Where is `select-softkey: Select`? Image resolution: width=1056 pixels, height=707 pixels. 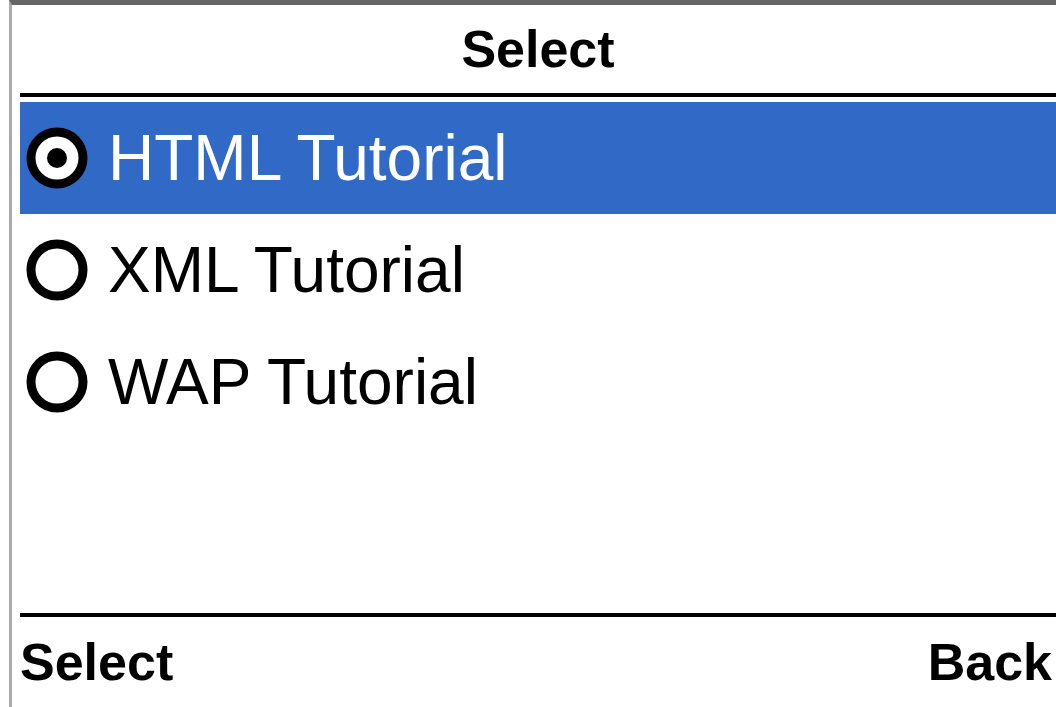 select-softkey: Select is located at coordinates (97, 662).